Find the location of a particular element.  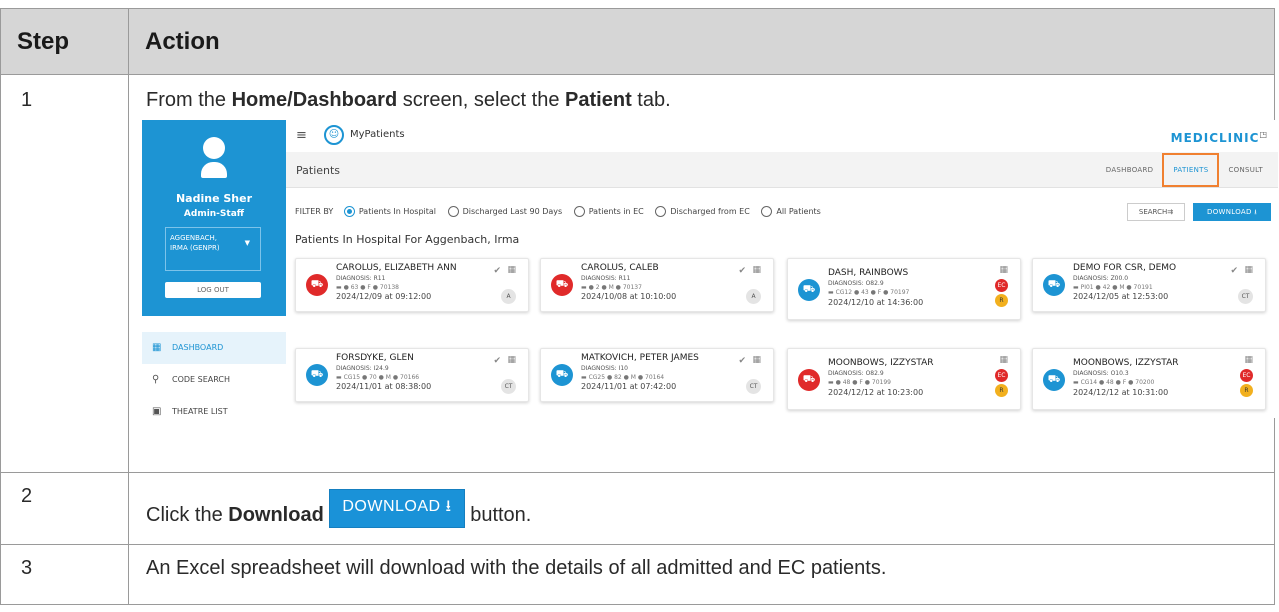

patient-meta: ▬ CG12 ● 43 ● F ● 70197 is located at coordinates (869, 292).